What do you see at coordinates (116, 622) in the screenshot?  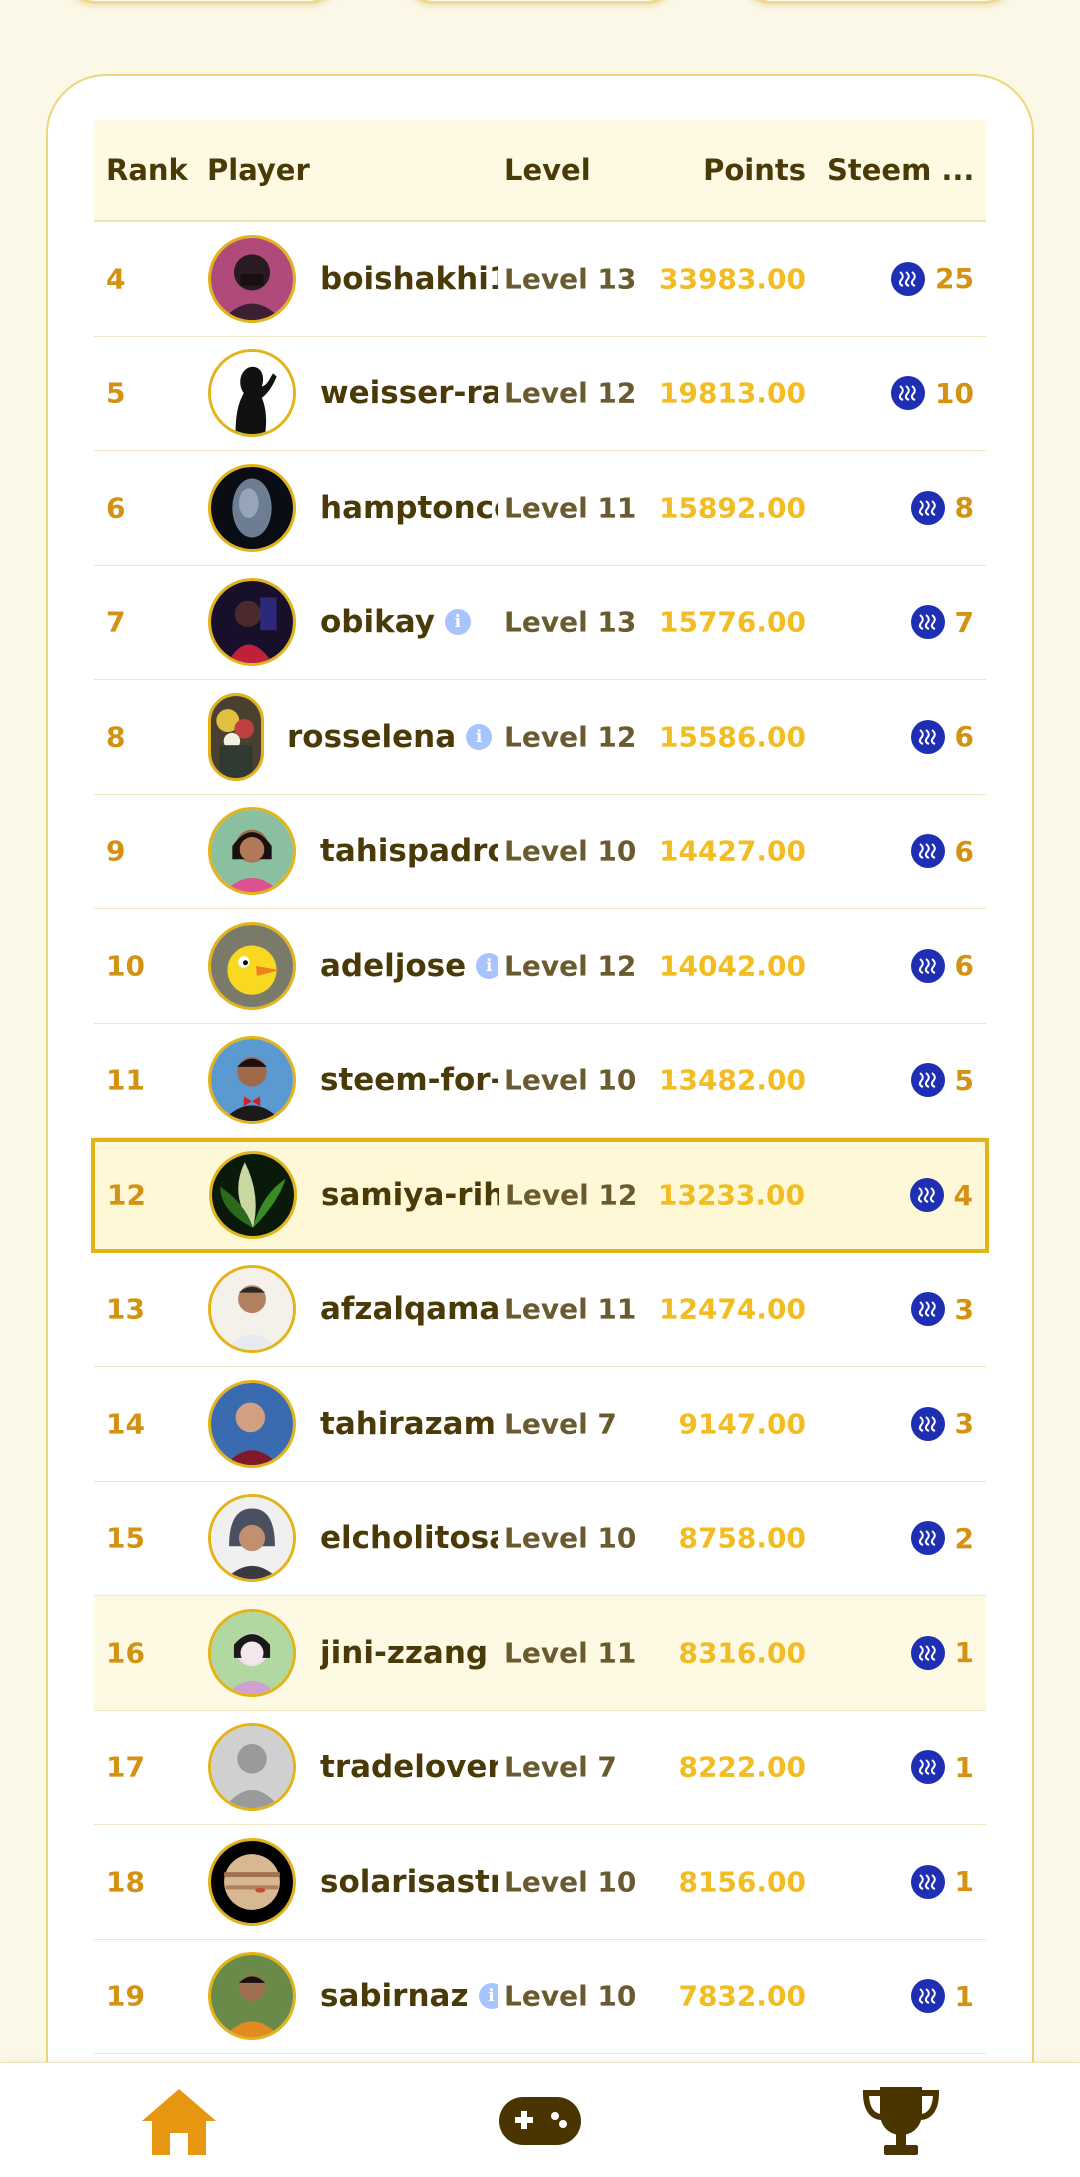 I see `rank-value: 7` at bounding box center [116, 622].